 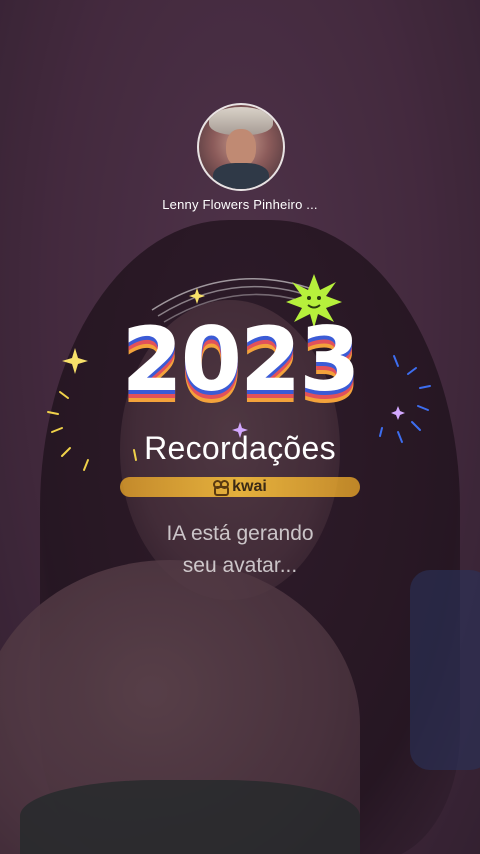 I want to click on kwai-logo-icon, so click(x=221, y=488).